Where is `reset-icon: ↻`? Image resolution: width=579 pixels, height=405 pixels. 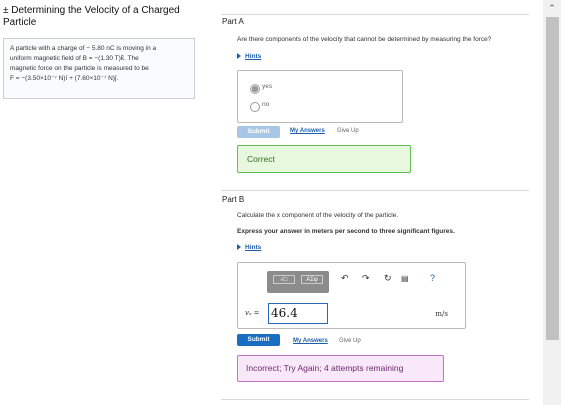
reset-icon: ↻ is located at coordinates (388, 278).